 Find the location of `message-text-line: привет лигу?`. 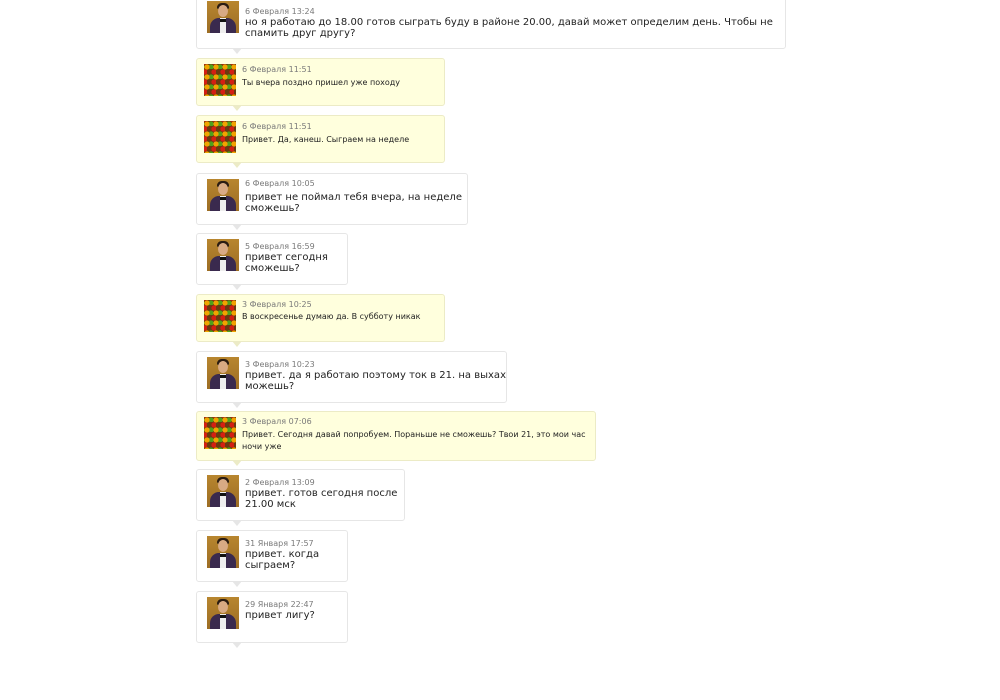

message-text-line: привет лигу? is located at coordinates (280, 615).